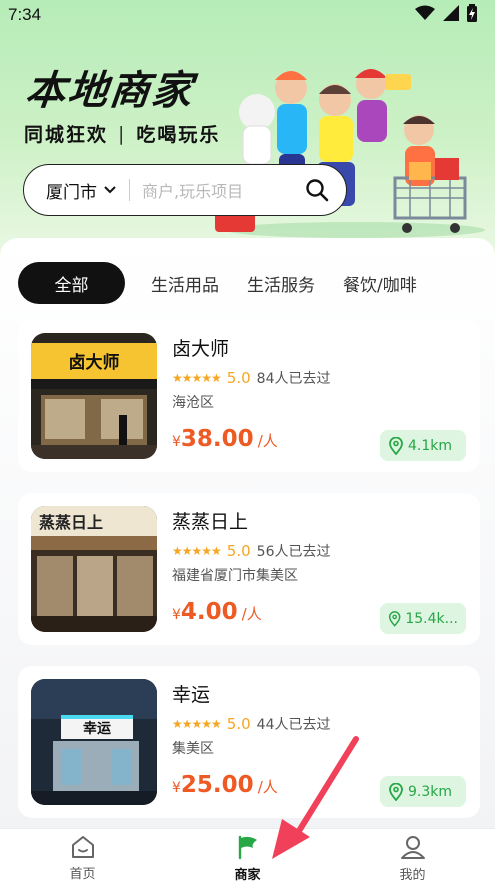 The image size is (495, 888). I want to click on annotation-arrow, so click(315, 797).